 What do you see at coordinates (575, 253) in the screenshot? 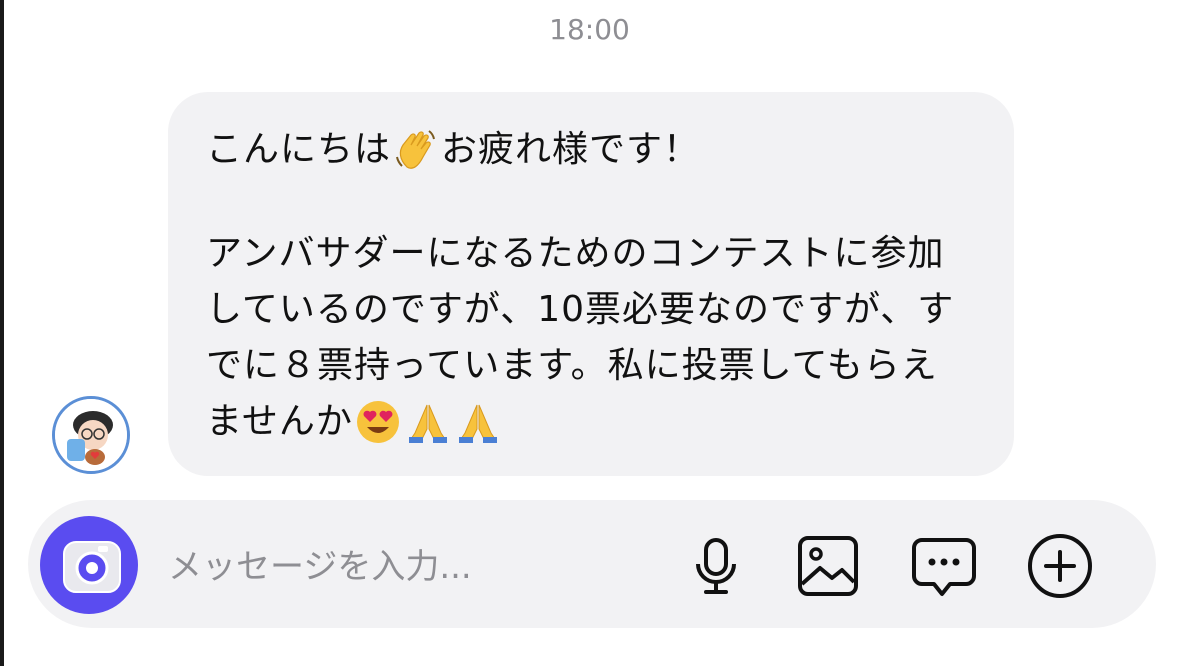
I see `message-line-2: アンバサダーになるためのコンテストに参加` at bounding box center [575, 253].